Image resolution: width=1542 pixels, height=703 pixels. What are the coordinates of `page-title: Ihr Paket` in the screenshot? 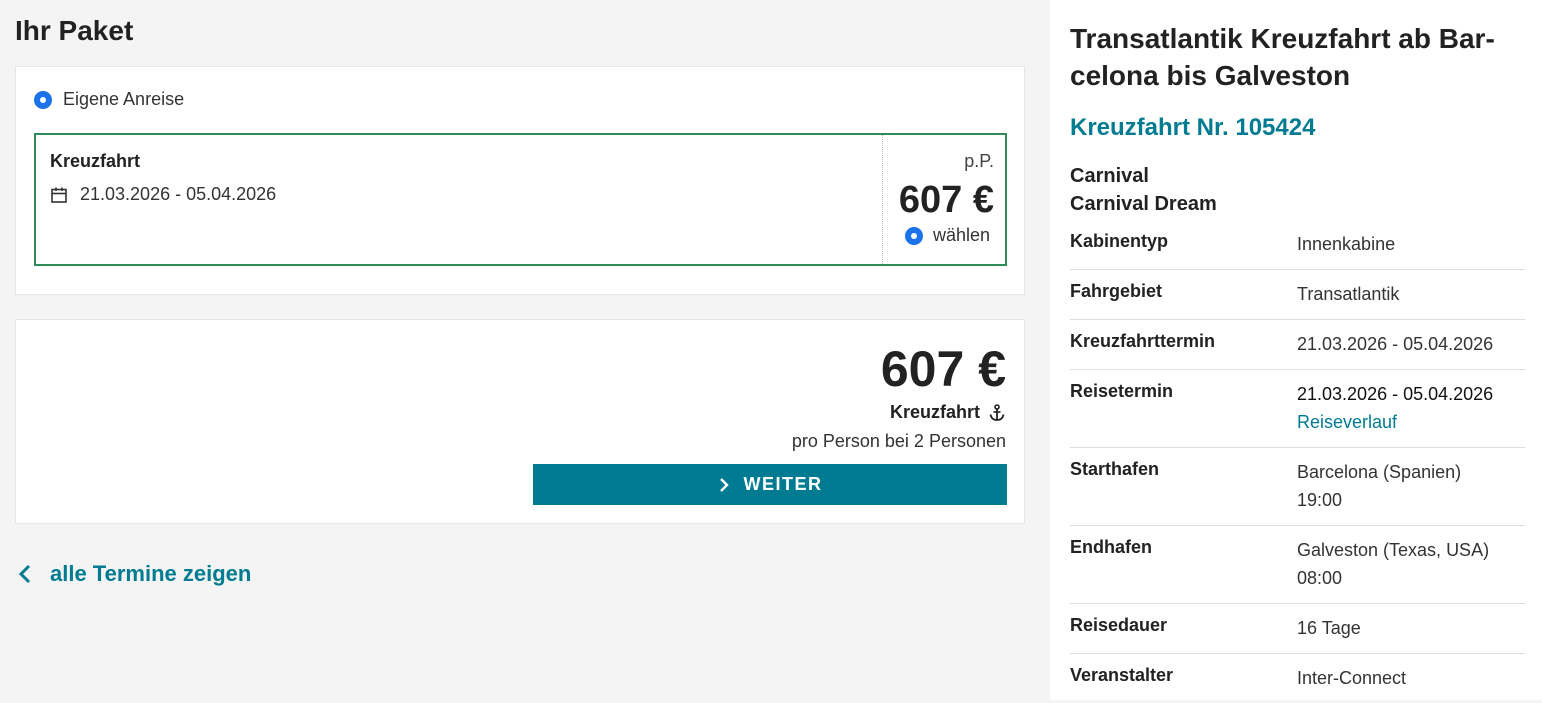 It's located at (74, 30).